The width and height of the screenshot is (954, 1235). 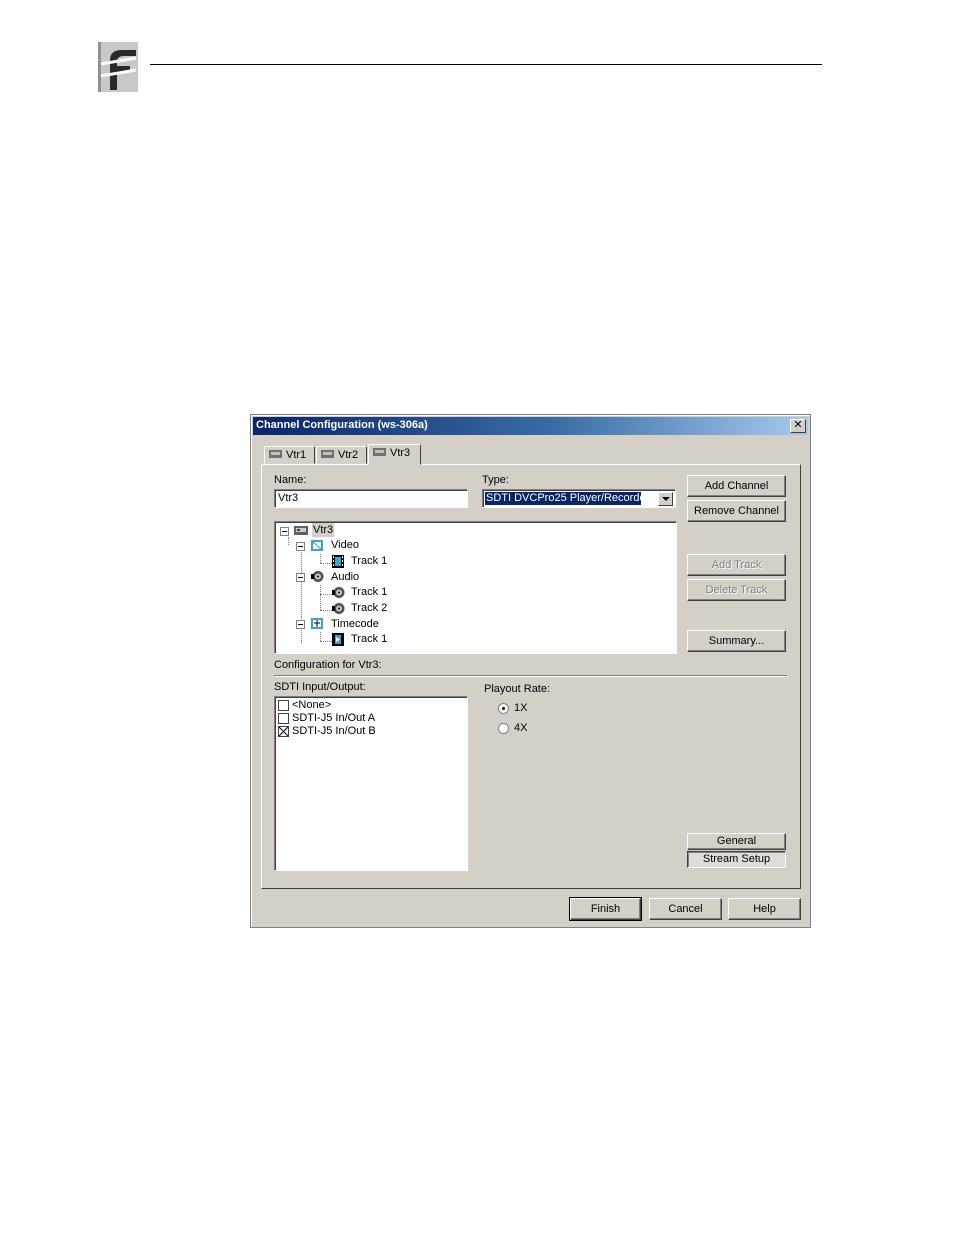 I want to click on tab-vtr2: Vtr2, so click(x=341, y=455).